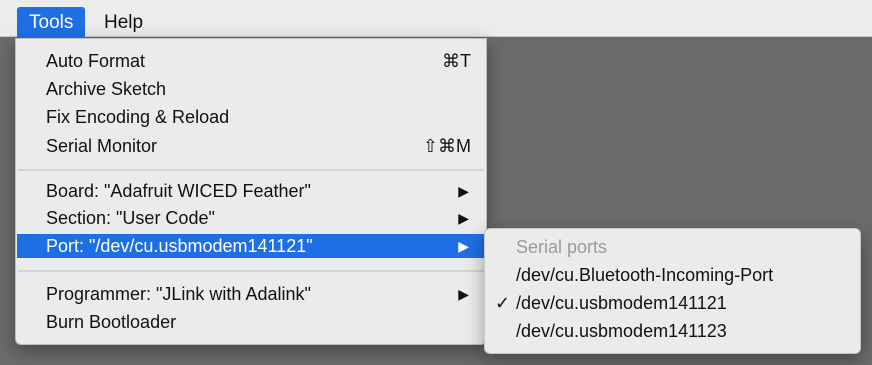 This screenshot has height=365, width=872. What do you see at coordinates (111, 322) in the screenshot?
I see `menu-item-label: Burn Bootloader` at bounding box center [111, 322].